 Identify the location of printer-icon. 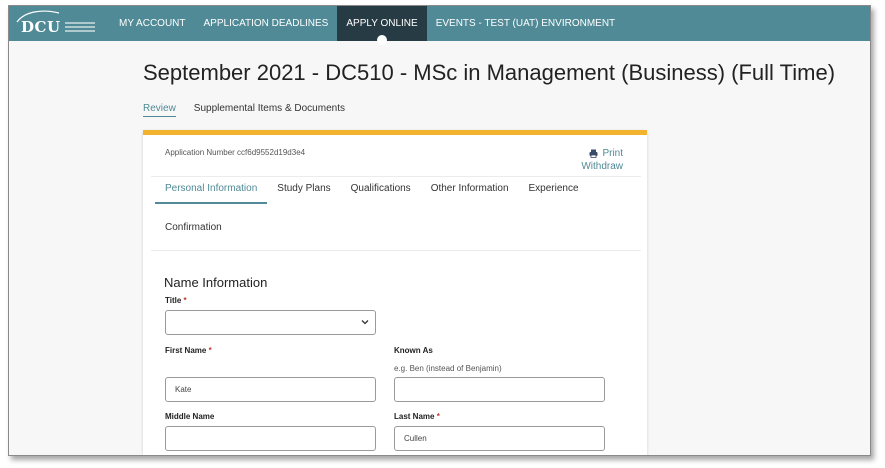
(593, 153).